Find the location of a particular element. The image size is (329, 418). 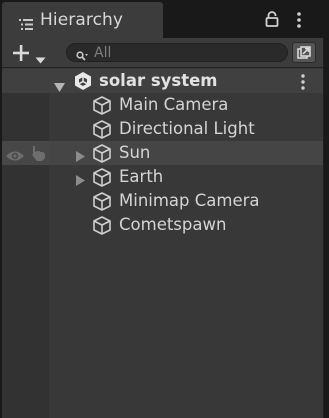

item-label: Sun is located at coordinates (135, 152).